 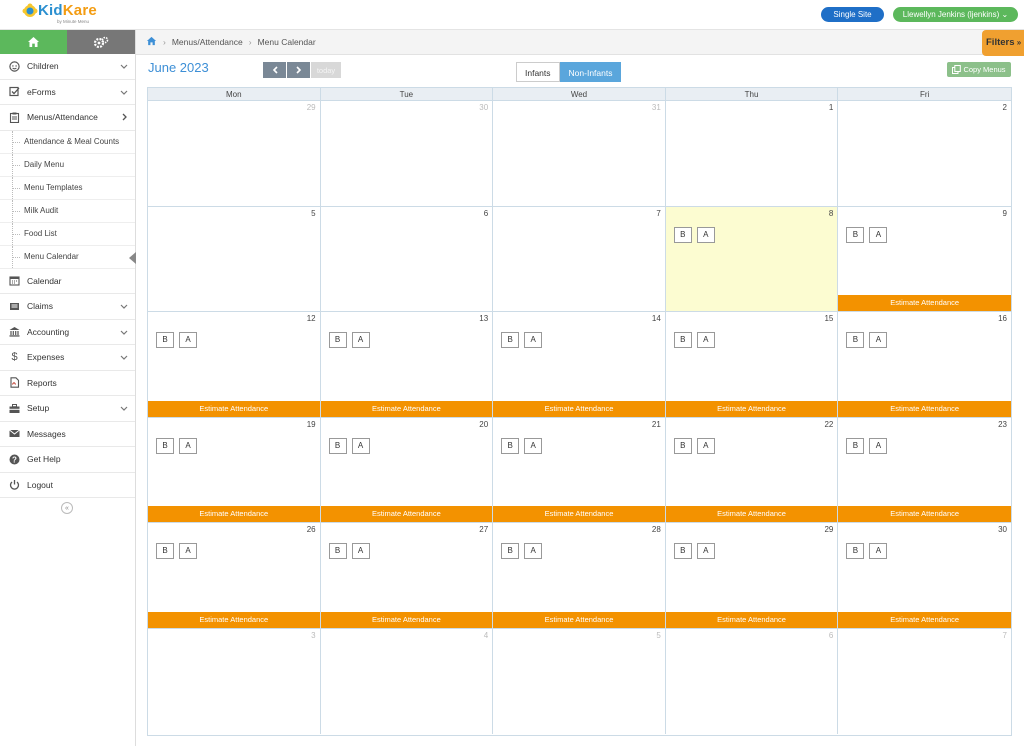 I want to click on day-cell: 16 B A Estimate Attendance, so click(x=924, y=364).